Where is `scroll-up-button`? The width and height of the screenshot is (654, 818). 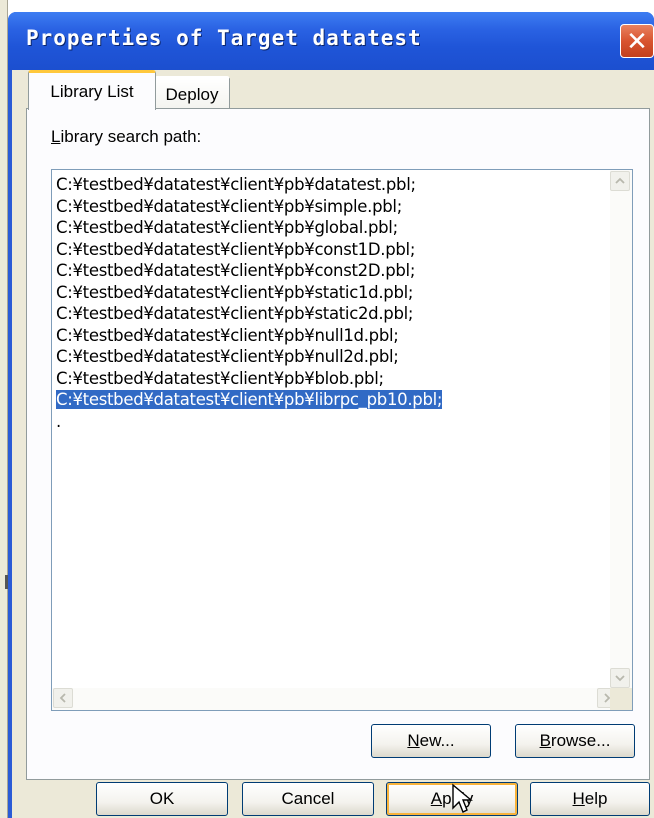 scroll-up-button is located at coordinates (620, 181).